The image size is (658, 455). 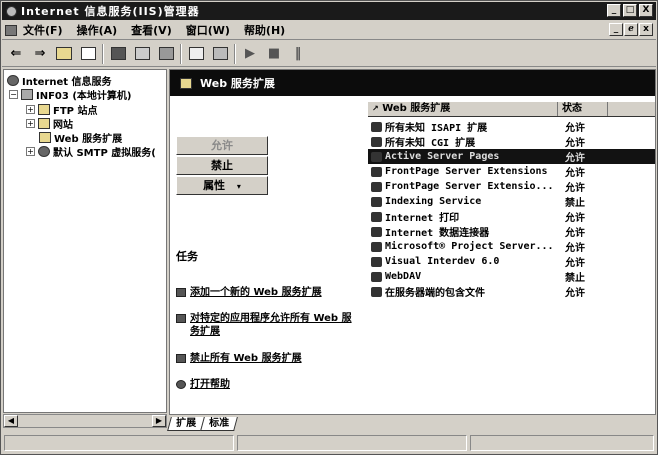 What do you see at coordinates (11, 421) in the screenshot?
I see `scroll-left-icon: ◀` at bounding box center [11, 421].